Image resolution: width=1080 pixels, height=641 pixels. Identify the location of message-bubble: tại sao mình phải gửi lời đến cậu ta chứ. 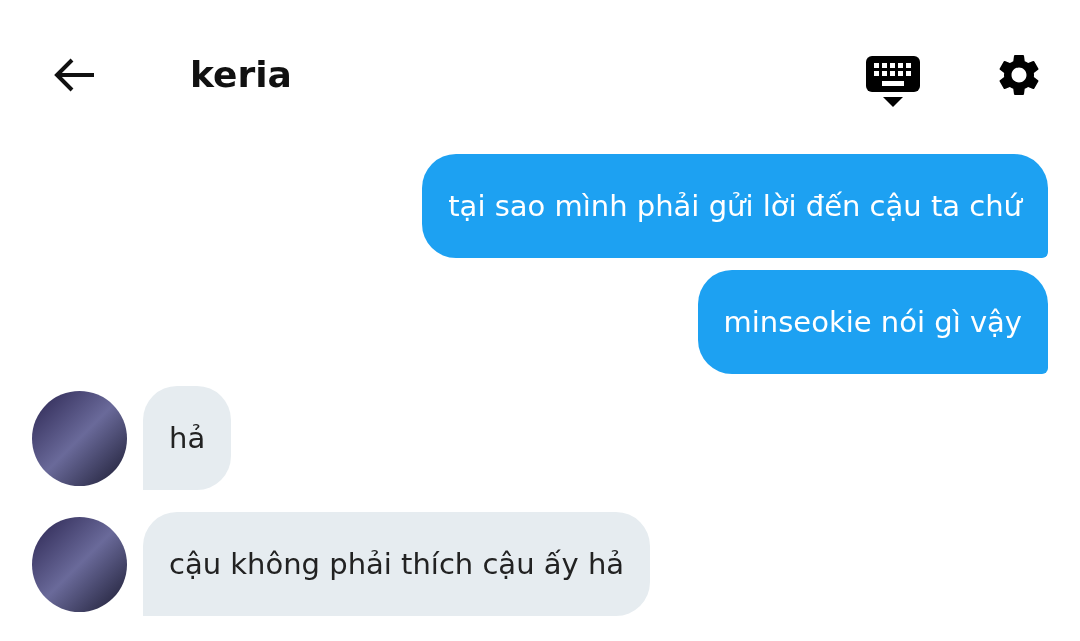
(735, 206).